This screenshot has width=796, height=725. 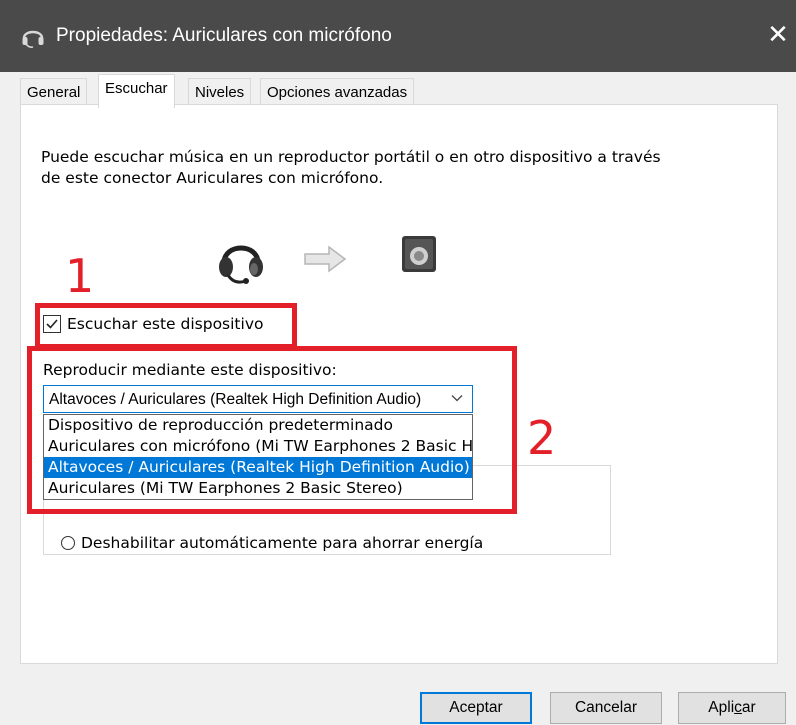 I want to click on annotation-number-2: 2, so click(x=542, y=438).